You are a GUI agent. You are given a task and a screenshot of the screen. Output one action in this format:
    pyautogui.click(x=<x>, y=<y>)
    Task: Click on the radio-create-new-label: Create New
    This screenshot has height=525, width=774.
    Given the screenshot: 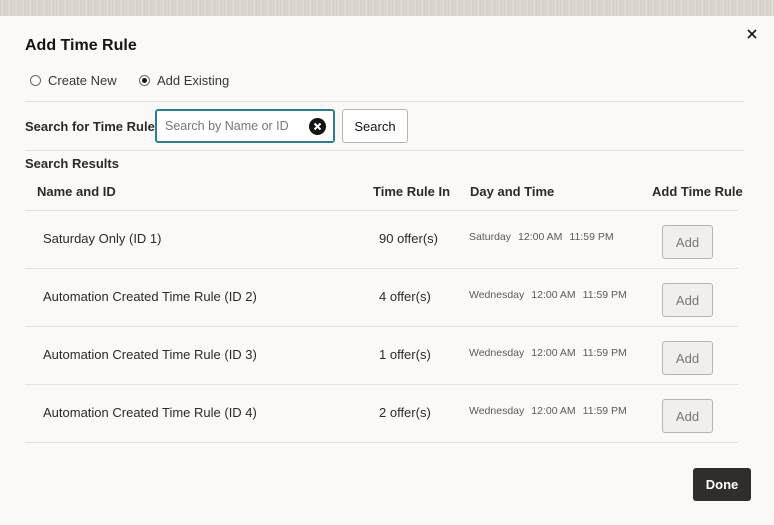 What is the action you would take?
    pyautogui.click(x=82, y=80)
    